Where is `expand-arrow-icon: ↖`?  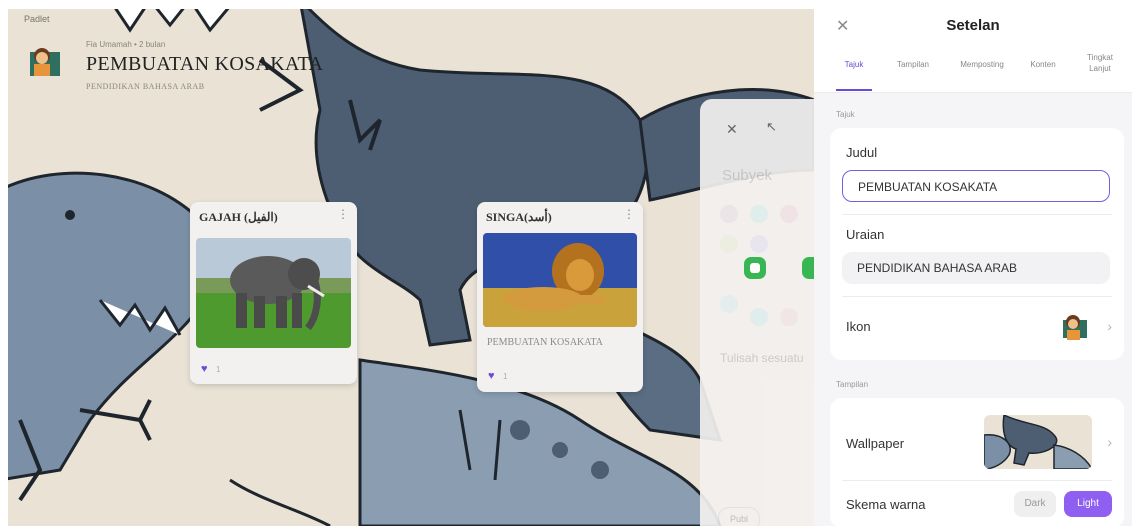
expand-arrow-icon: ↖ is located at coordinates (771, 127).